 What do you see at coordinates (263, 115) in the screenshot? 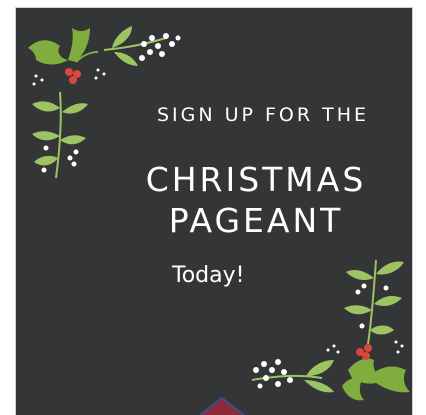
I see `kicker-text: SIGN UP FOR THE` at bounding box center [263, 115].